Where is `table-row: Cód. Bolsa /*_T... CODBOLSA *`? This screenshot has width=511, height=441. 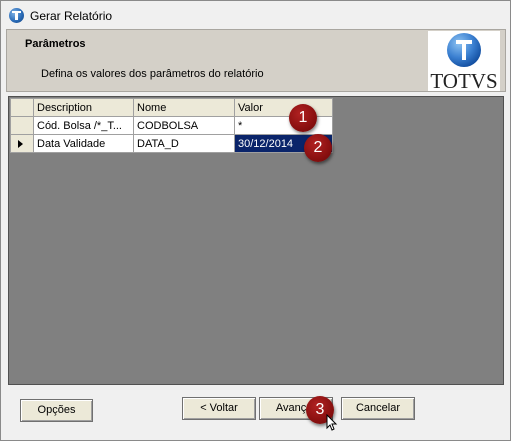 table-row: Cód. Bolsa /*_T... CODBOLSA * is located at coordinates (171, 125).